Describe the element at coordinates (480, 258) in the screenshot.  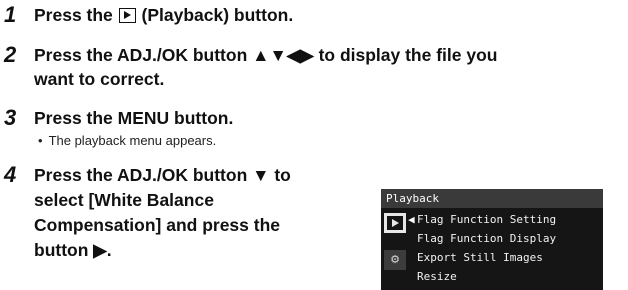
I see `menu-item-export-still-images: Export Still Images` at that location.